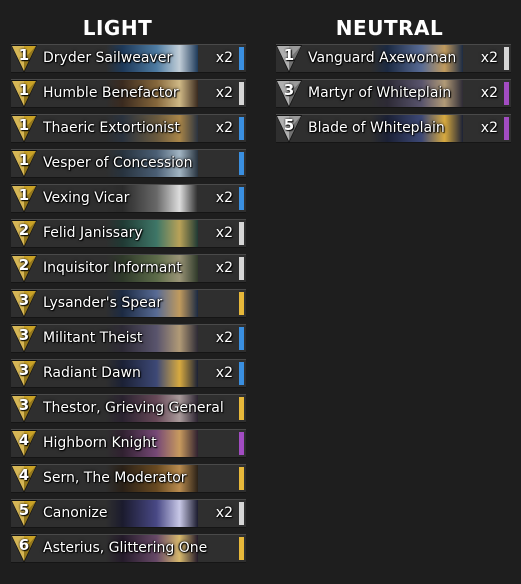  I want to click on card-row: 3 Militant Theist x2, so click(128, 338).